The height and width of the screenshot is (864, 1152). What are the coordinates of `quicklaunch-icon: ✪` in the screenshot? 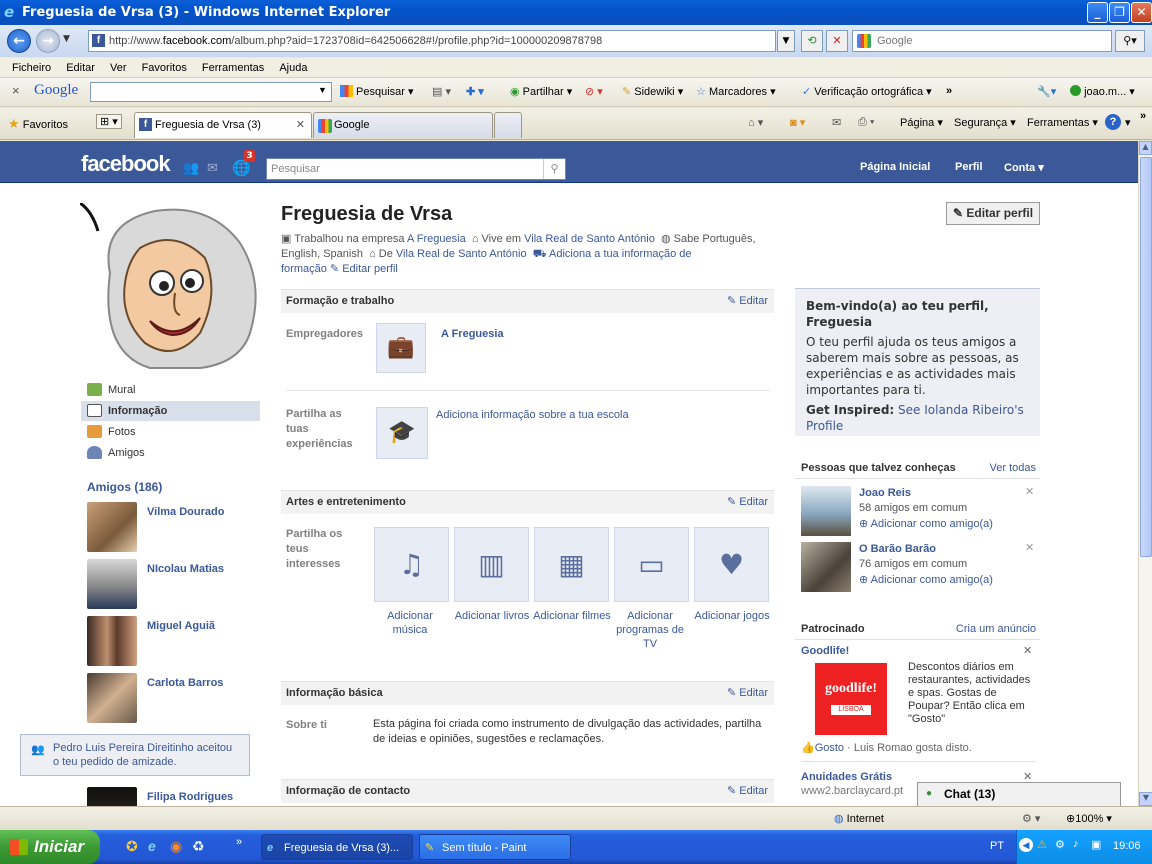 It's located at (132, 846).